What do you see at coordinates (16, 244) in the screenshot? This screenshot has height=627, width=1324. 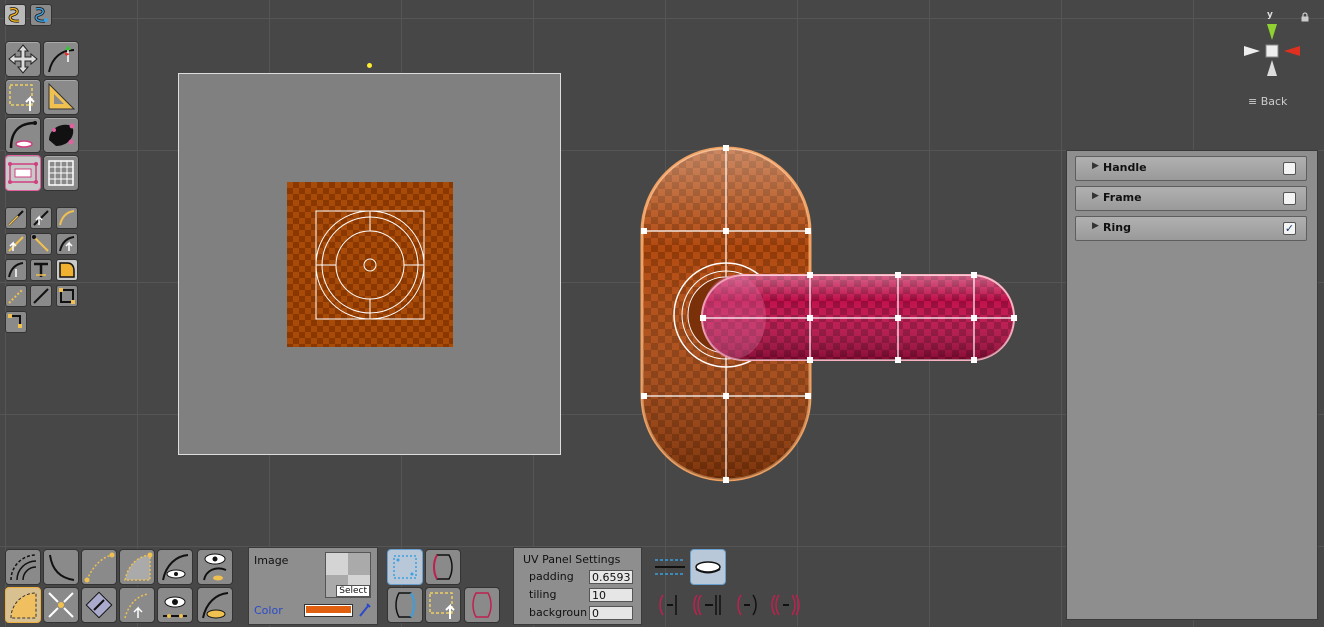 I see `edge-tool-4-button` at bounding box center [16, 244].